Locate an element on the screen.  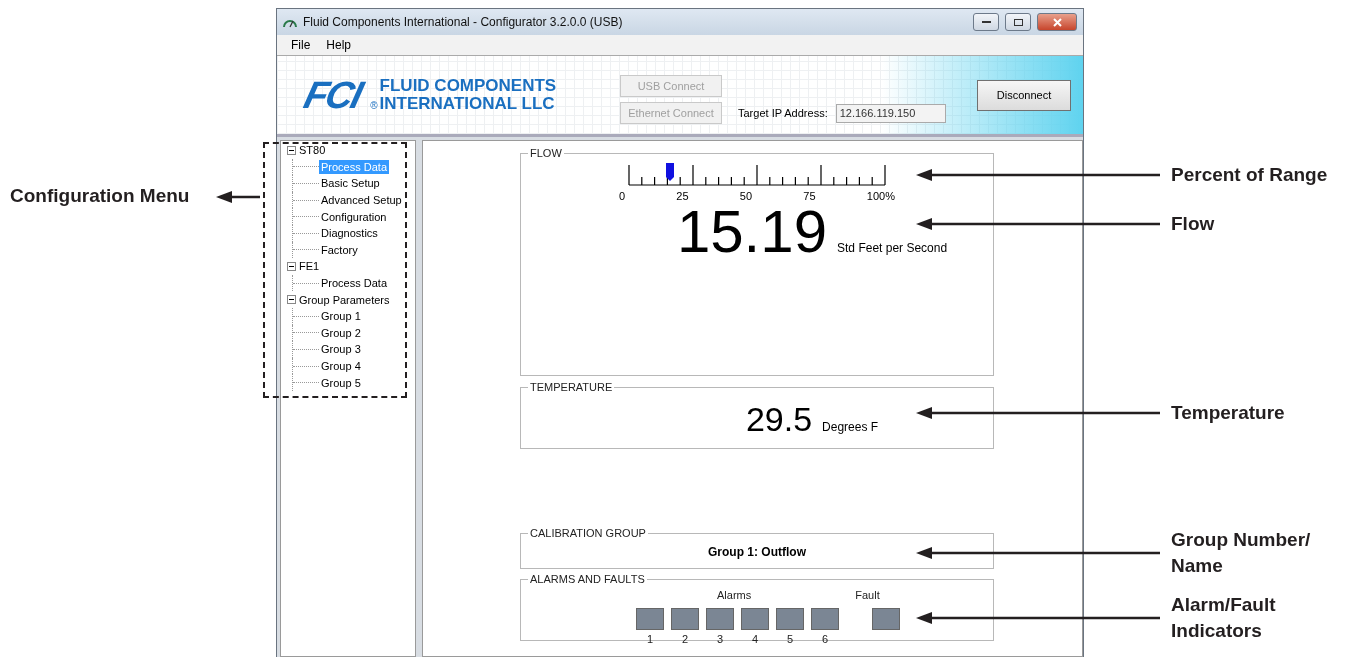
maximize-icon is located at coordinates (1018, 22).